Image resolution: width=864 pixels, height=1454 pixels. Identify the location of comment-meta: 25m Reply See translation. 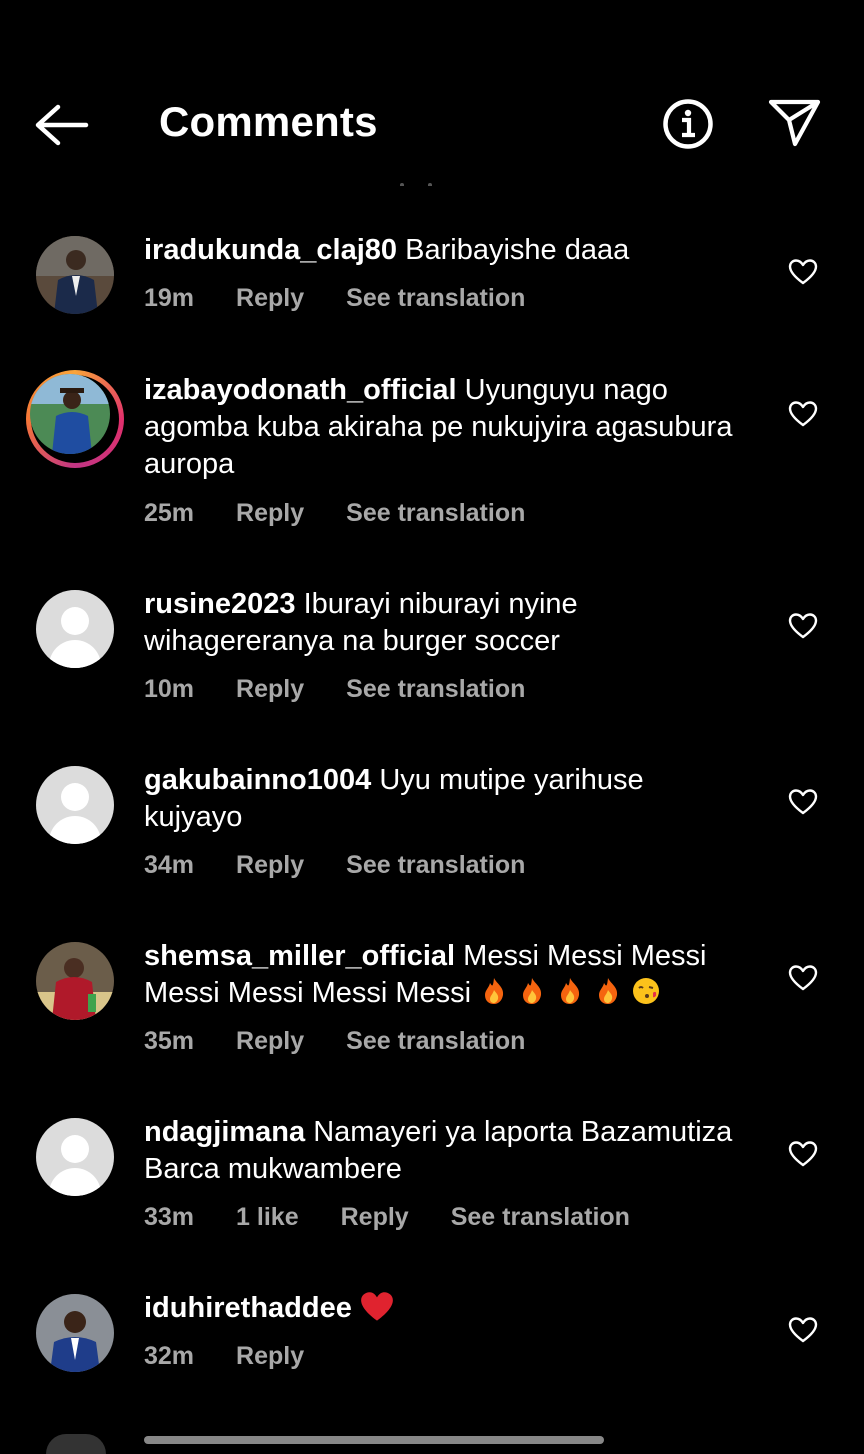
(355, 513).